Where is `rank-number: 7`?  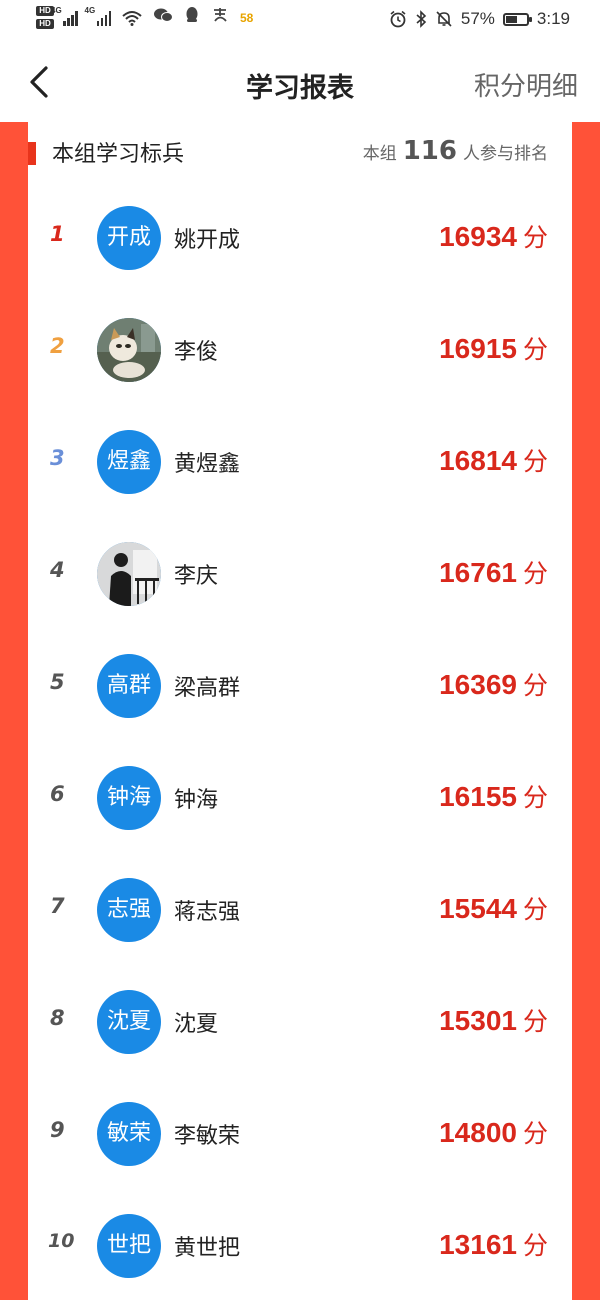 rank-number: 7 is located at coordinates (57, 906).